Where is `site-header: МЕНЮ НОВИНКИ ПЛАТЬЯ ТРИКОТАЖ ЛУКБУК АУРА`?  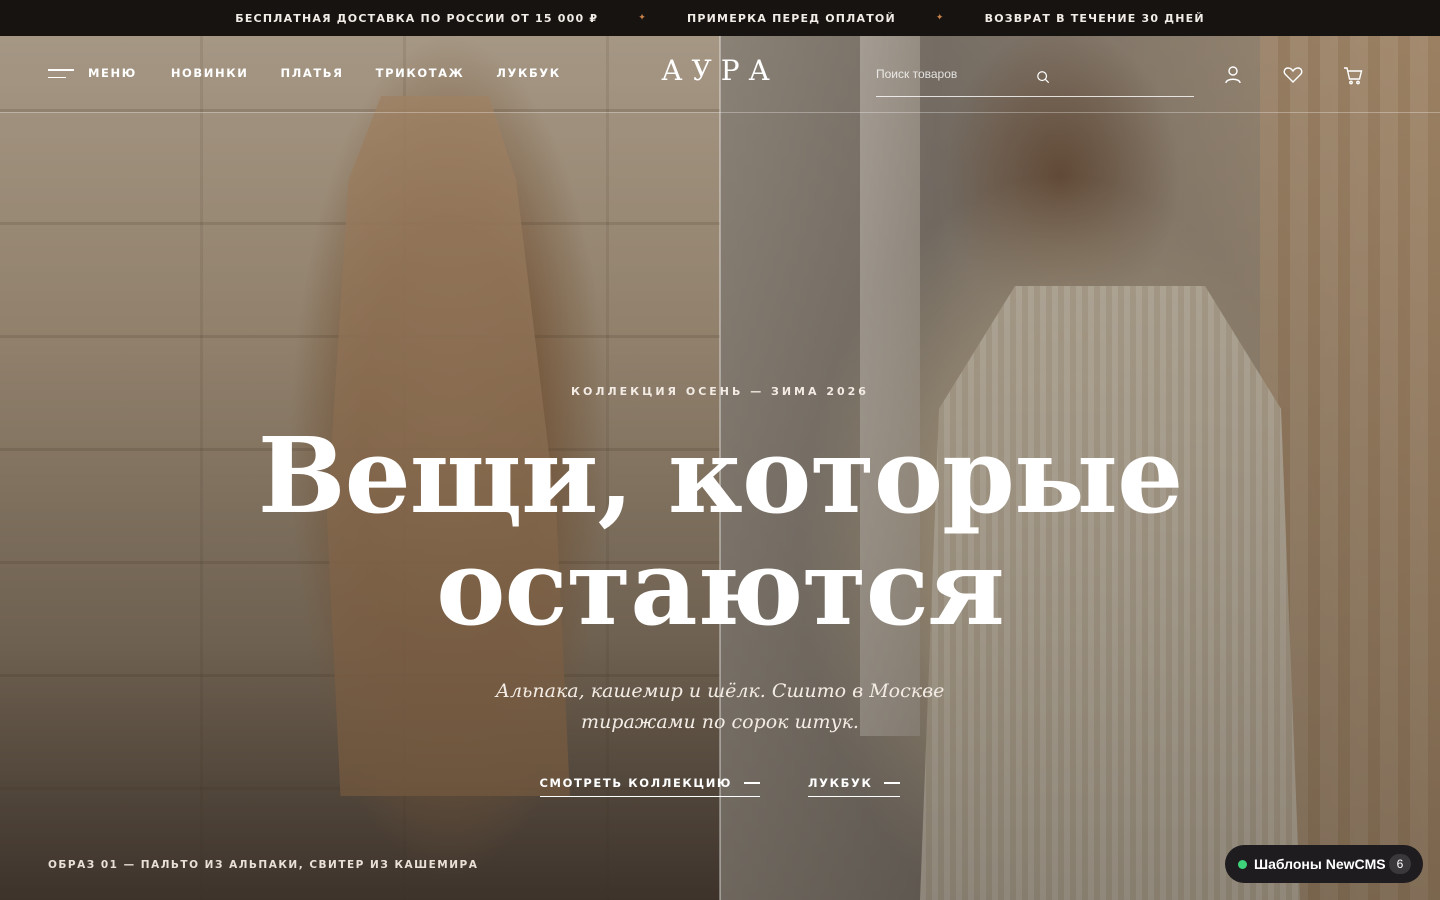 site-header: МЕНЮ НОВИНКИ ПЛАТЬЯ ТРИКОТАЖ ЛУКБУК АУРА is located at coordinates (720, 74).